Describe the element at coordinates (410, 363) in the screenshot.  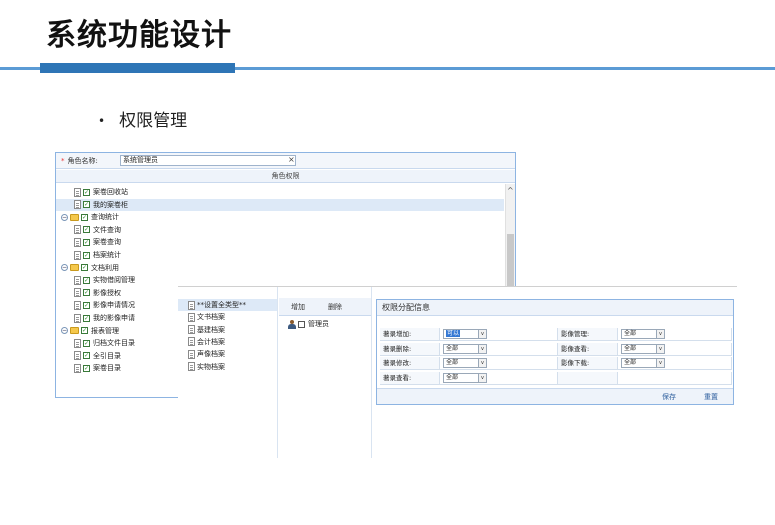
I see `perm-label: 著录修改:` at that location.